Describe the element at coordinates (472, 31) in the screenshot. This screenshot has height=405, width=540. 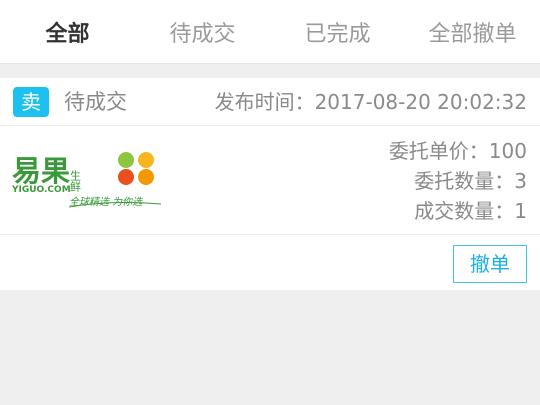
I see `tab-all-cancelled: 全部撤单` at that location.